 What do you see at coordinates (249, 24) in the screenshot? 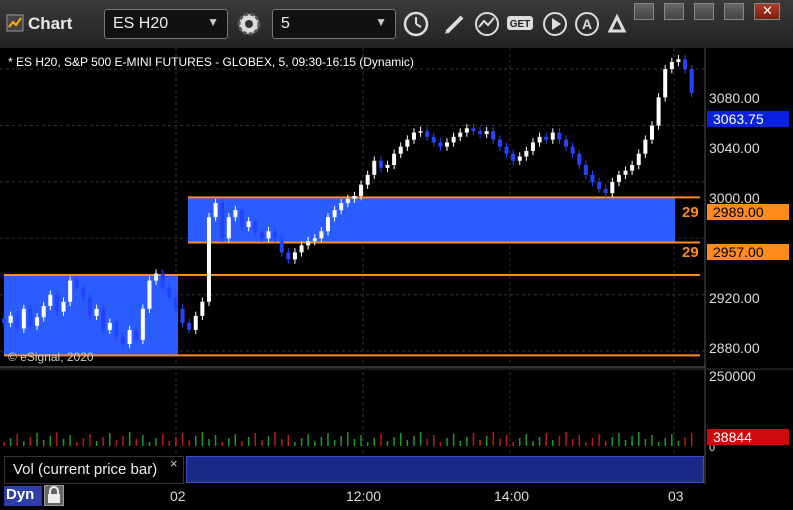
I see `gear-icon` at bounding box center [249, 24].